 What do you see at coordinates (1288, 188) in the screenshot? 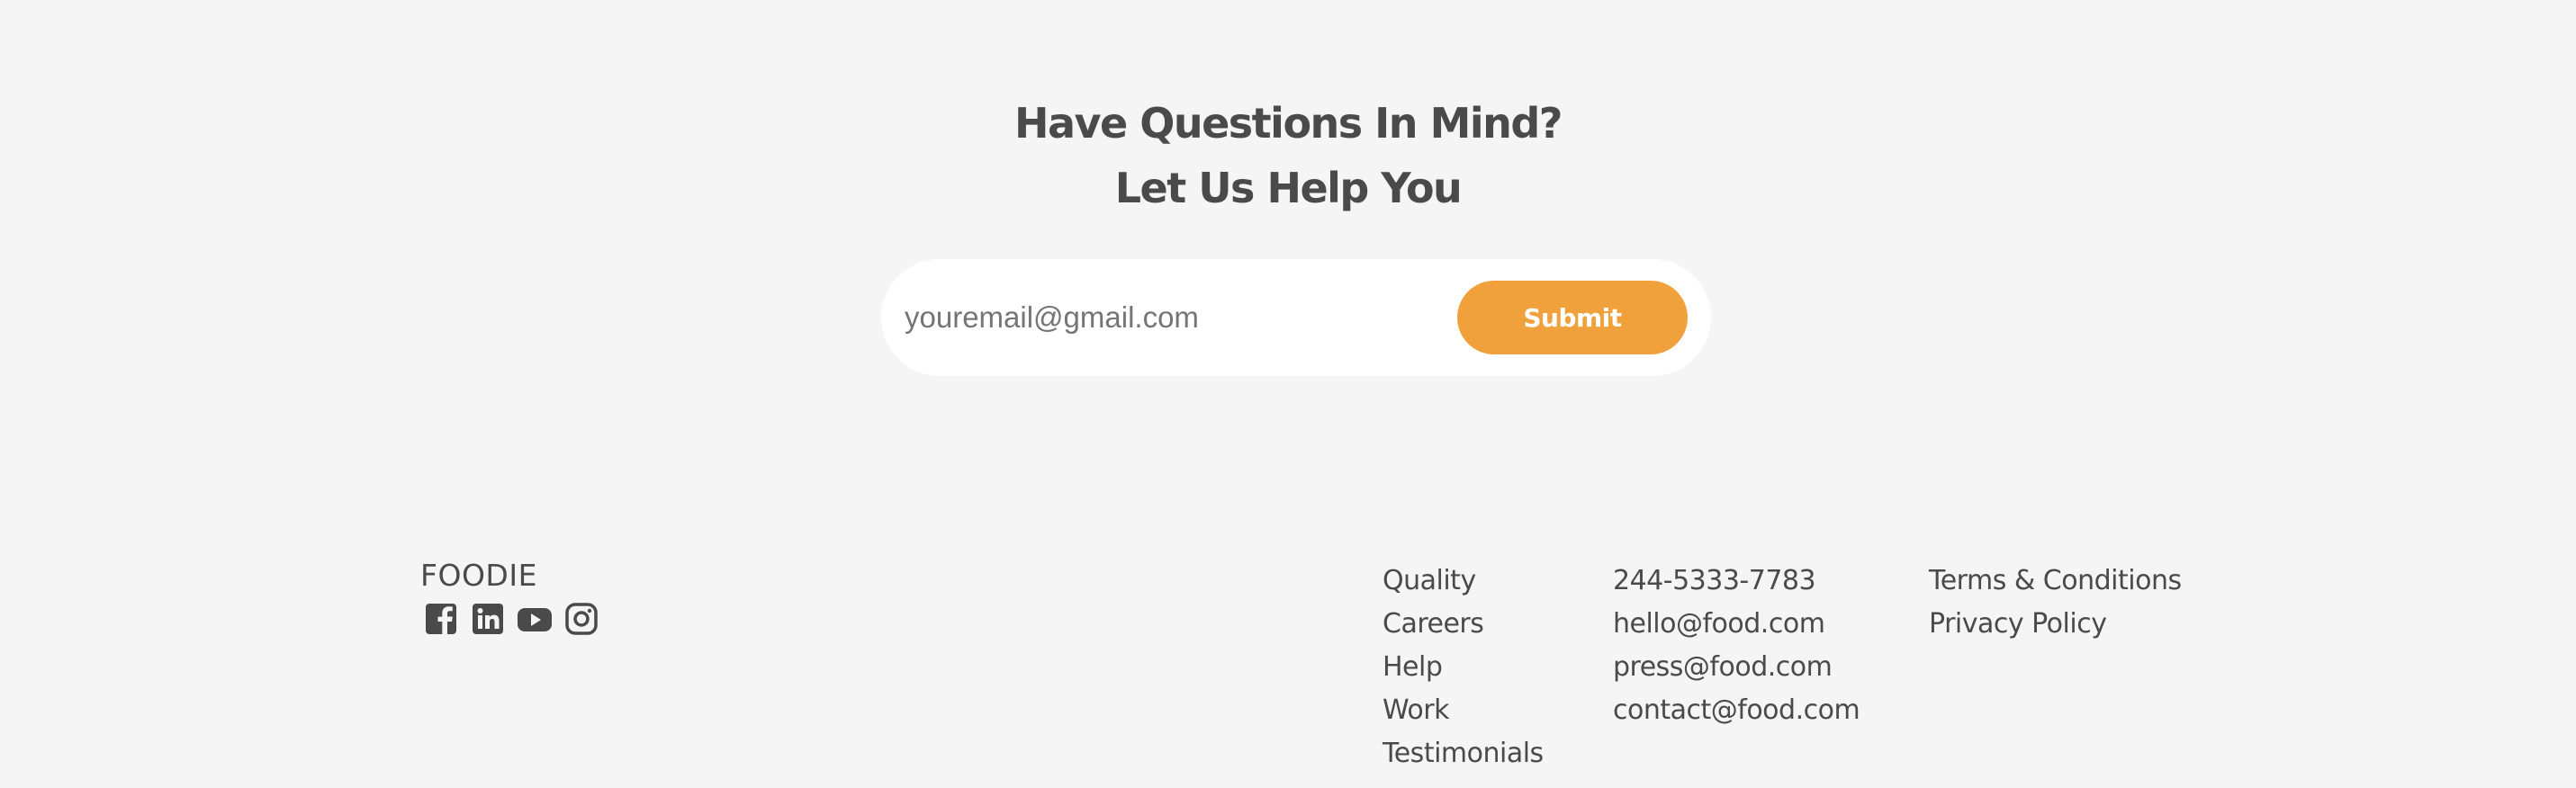
I see `newsletter-heading-line2: Let Us Help You` at bounding box center [1288, 188].